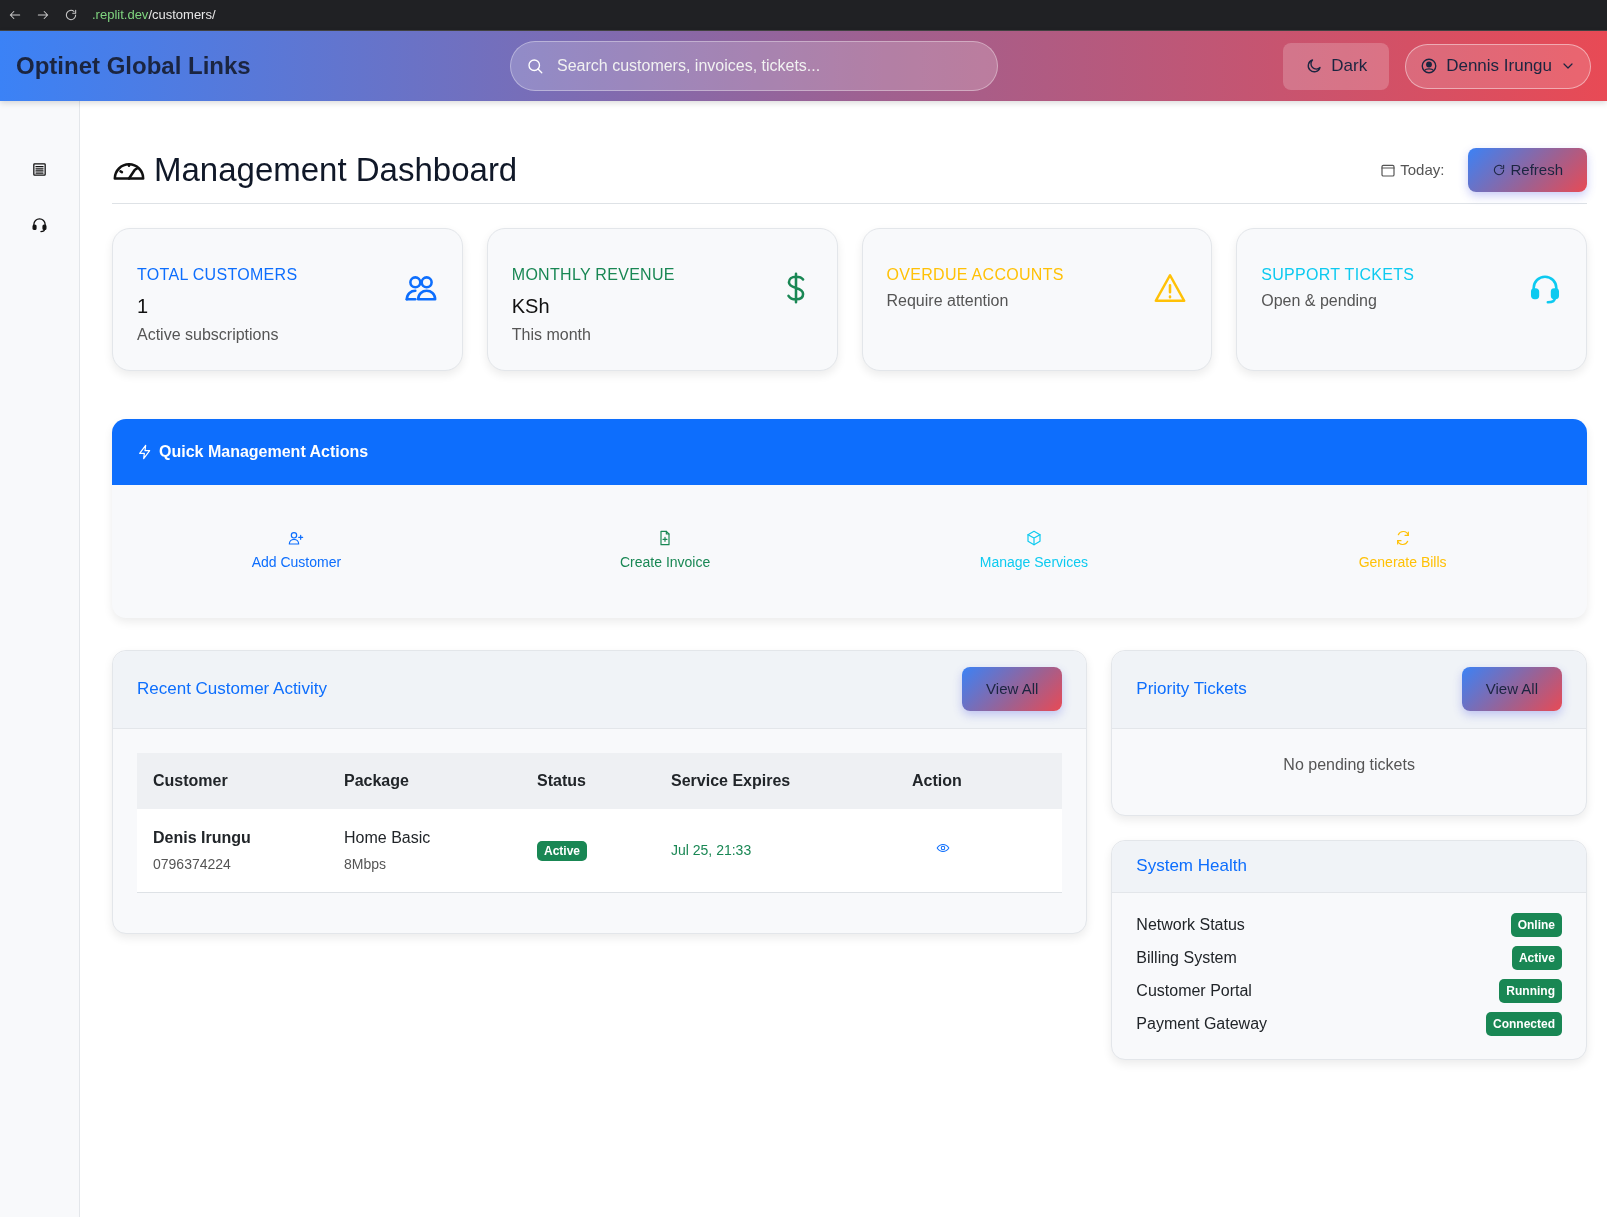 The image size is (1607, 1217). What do you see at coordinates (1422, 169) in the screenshot?
I see `today-label: Today:` at bounding box center [1422, 169].